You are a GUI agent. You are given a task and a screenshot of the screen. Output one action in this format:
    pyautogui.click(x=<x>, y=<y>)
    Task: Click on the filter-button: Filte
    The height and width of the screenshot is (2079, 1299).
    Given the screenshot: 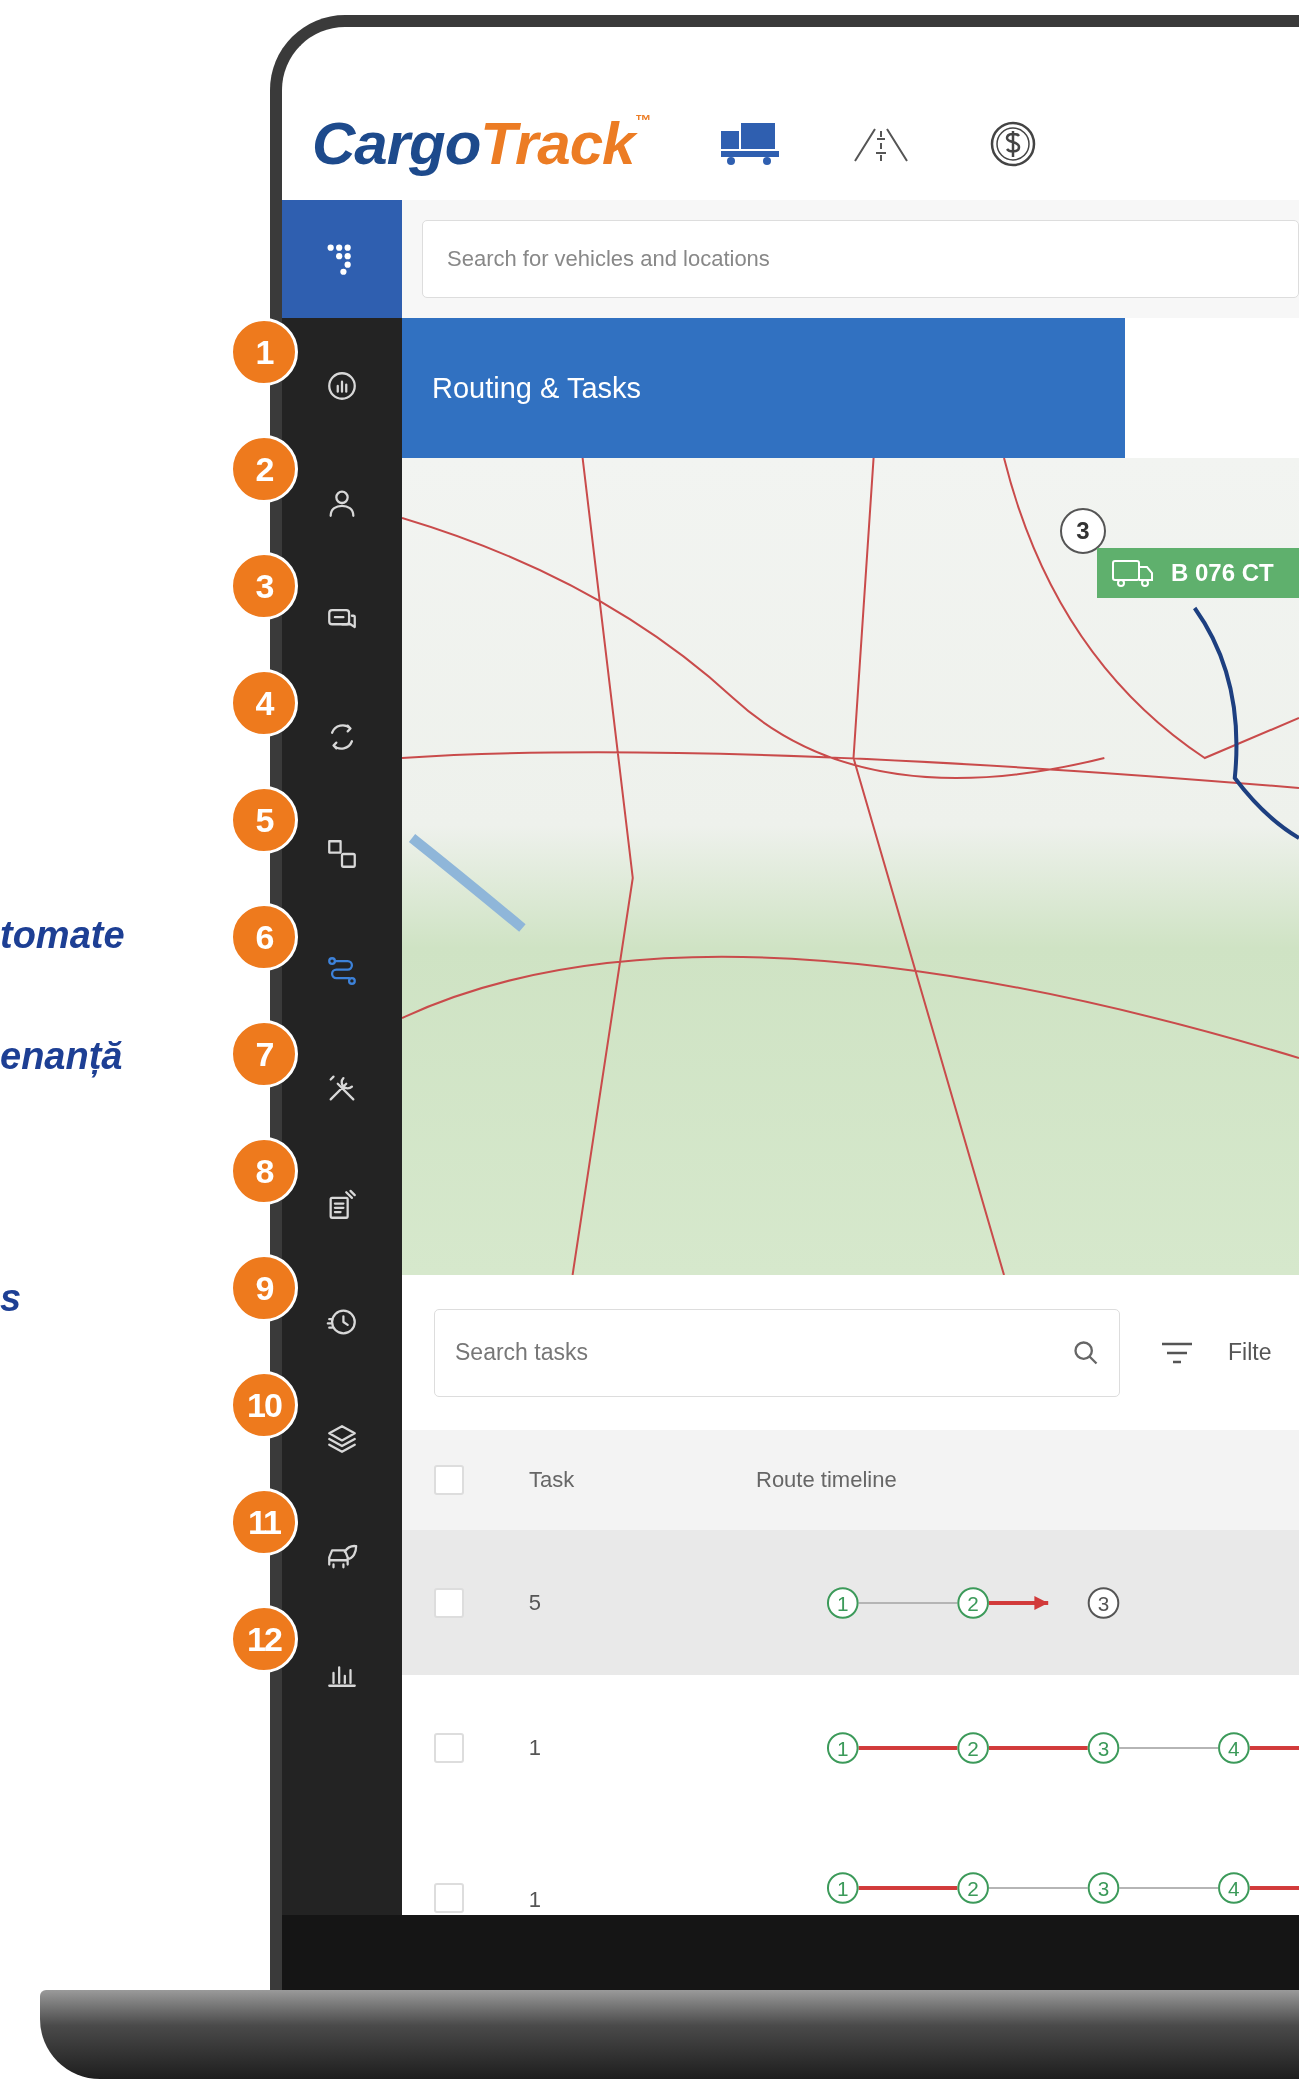 What is the action you would take?
    pyautogui.click(x=1216, y=1352)
    